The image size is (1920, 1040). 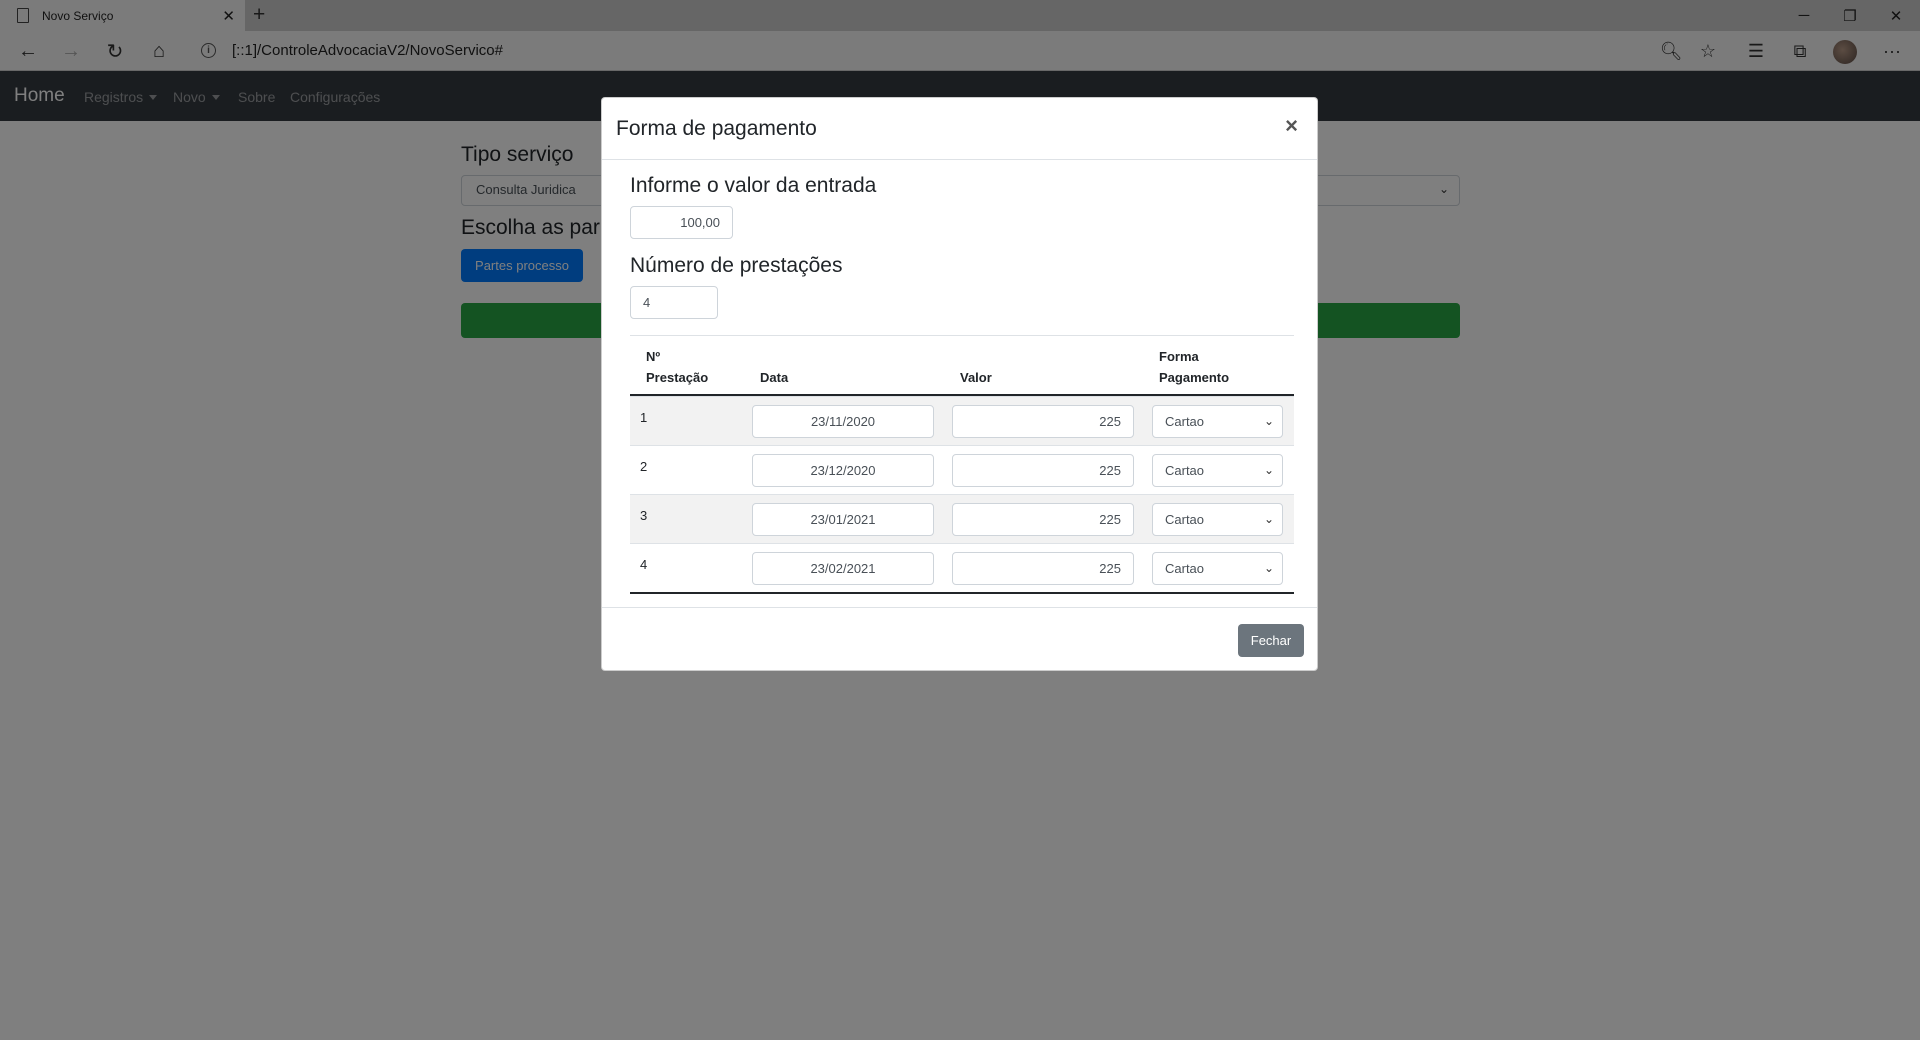 I want to click on header-valor: Valor, so click(x=976, y=377).